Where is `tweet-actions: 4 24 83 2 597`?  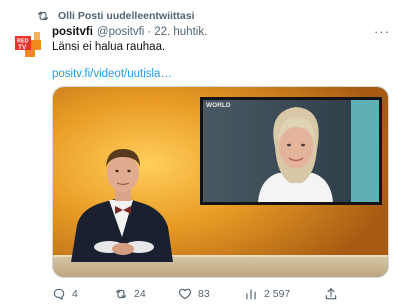 tweet-actions: 4 24 83 2 597 is located at coordinates (202, 294).